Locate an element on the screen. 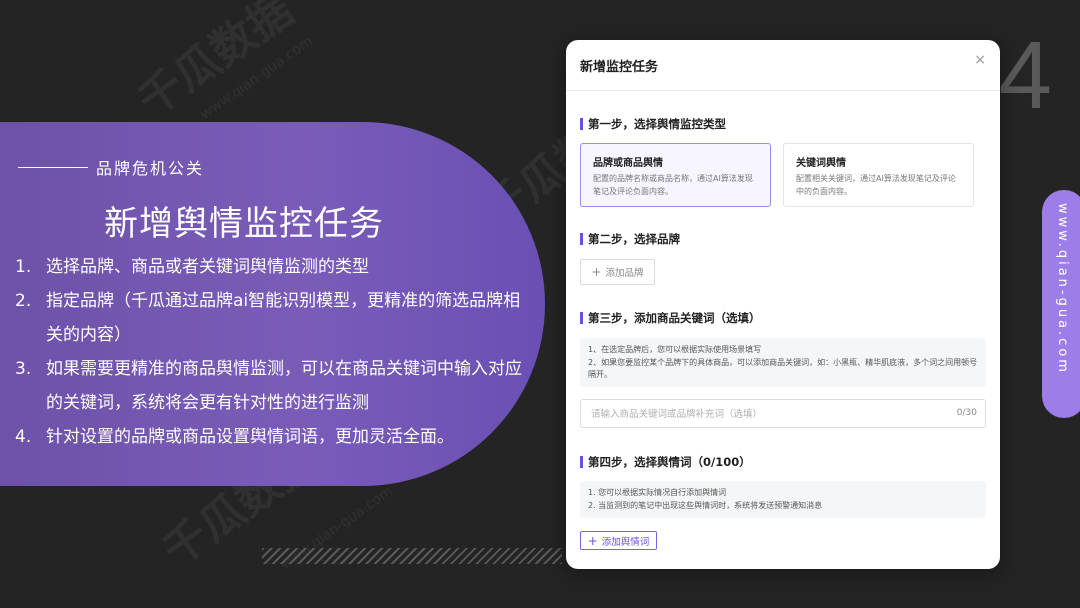 This screenshot has width=1080, height=608. item-number: 3. is located at coordinates (23, 369).